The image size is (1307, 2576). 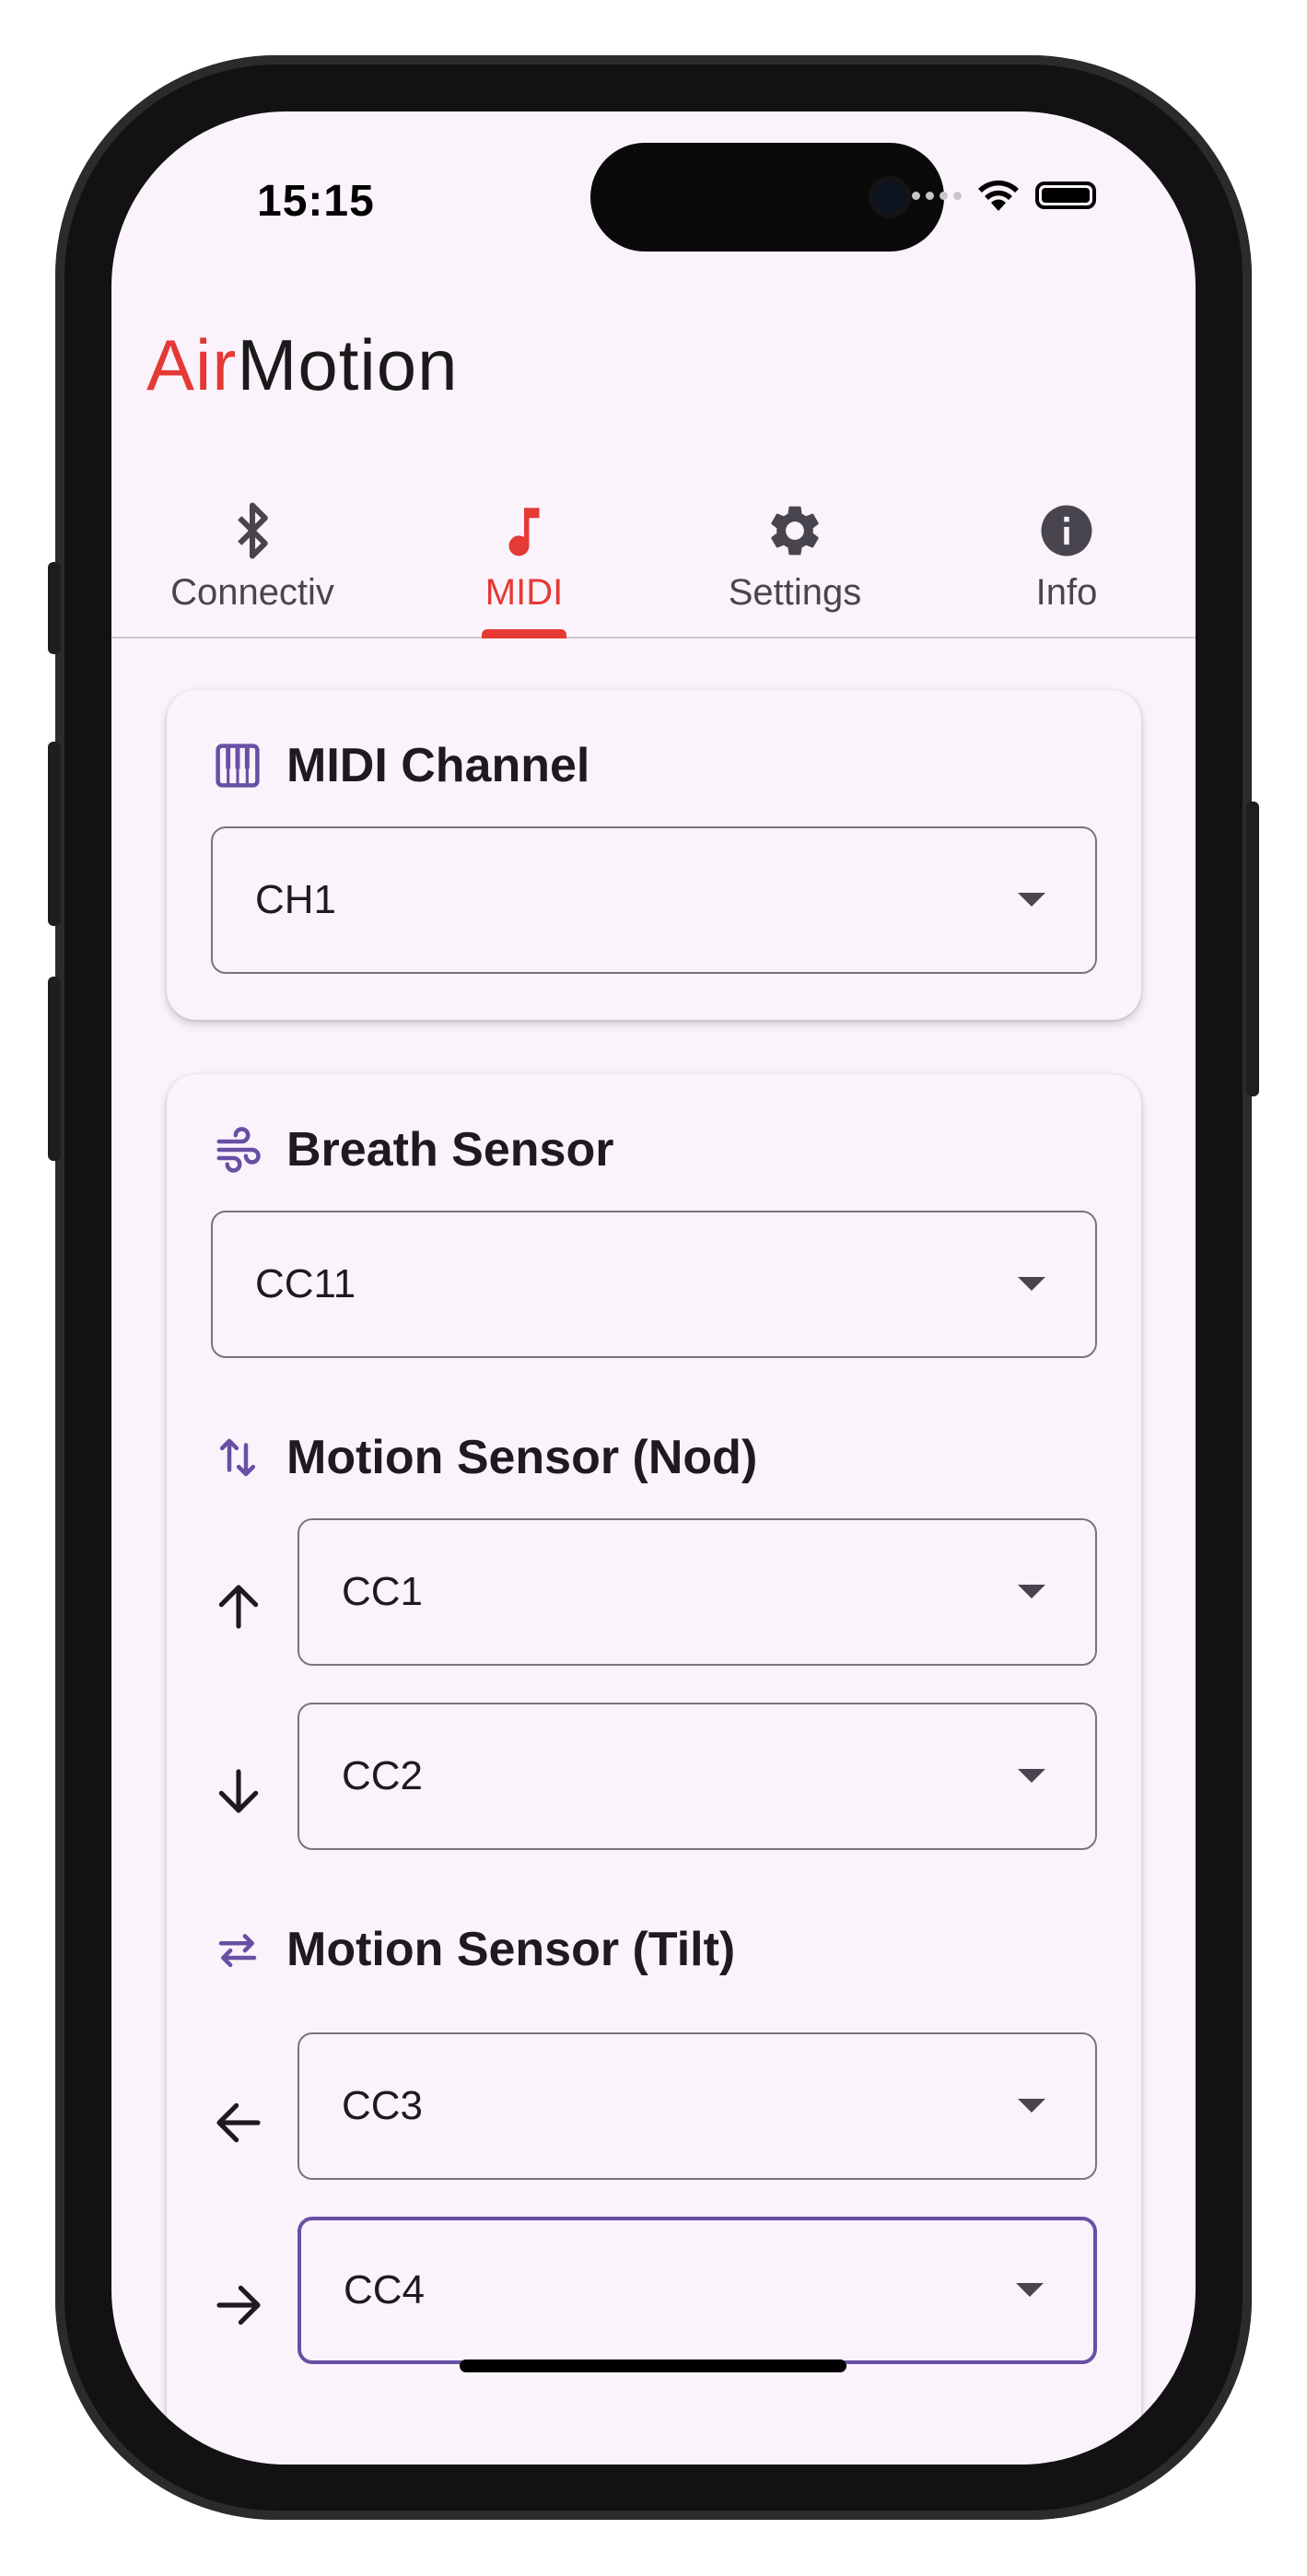 What do you see at coordinates (767, 197) in the screenshot?
I see `dynamic-island` at bounding box center [767, 197].